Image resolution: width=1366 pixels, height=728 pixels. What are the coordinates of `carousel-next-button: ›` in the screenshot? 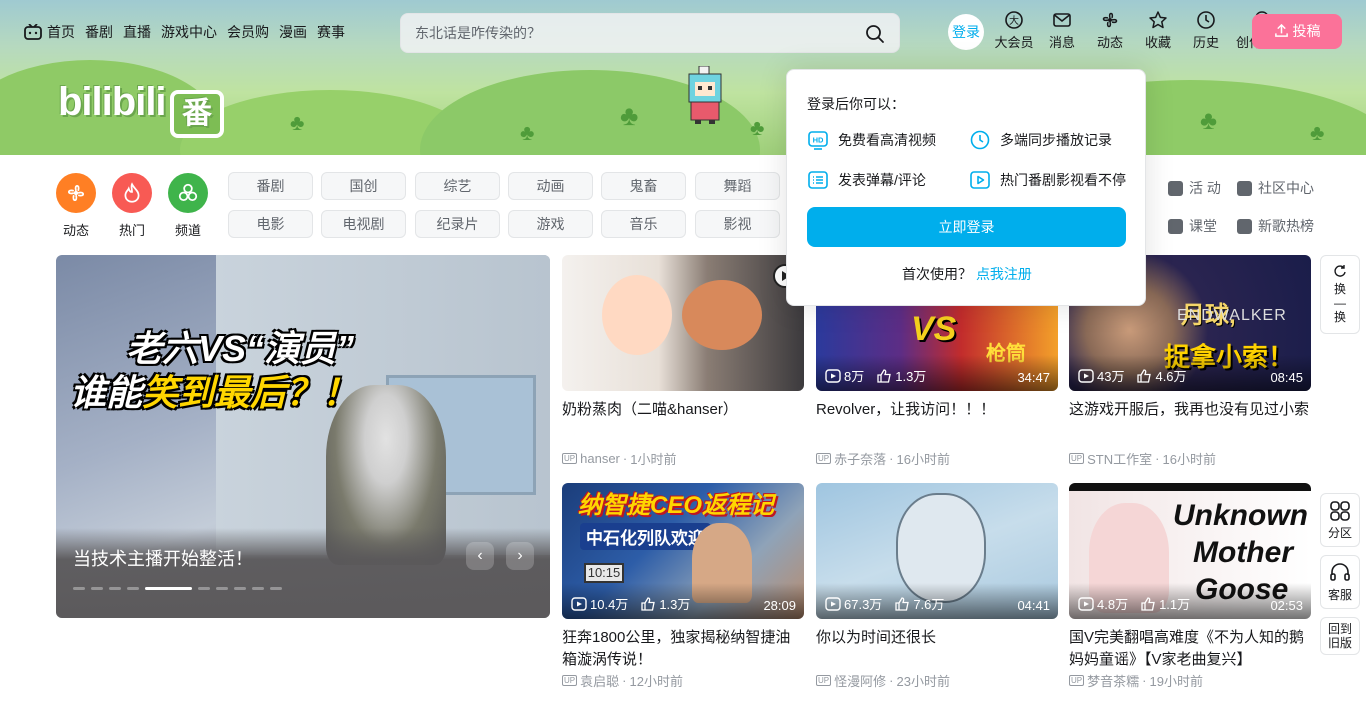 It's located at (520, 556).